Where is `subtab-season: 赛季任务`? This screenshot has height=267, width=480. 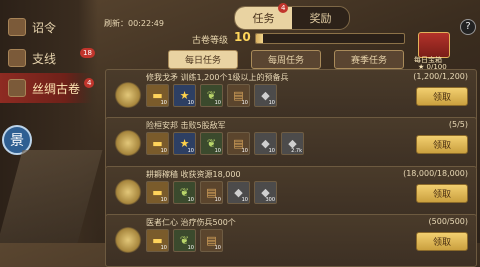 subtab-season: 赛季任务 is located at coordinates (369, 59).